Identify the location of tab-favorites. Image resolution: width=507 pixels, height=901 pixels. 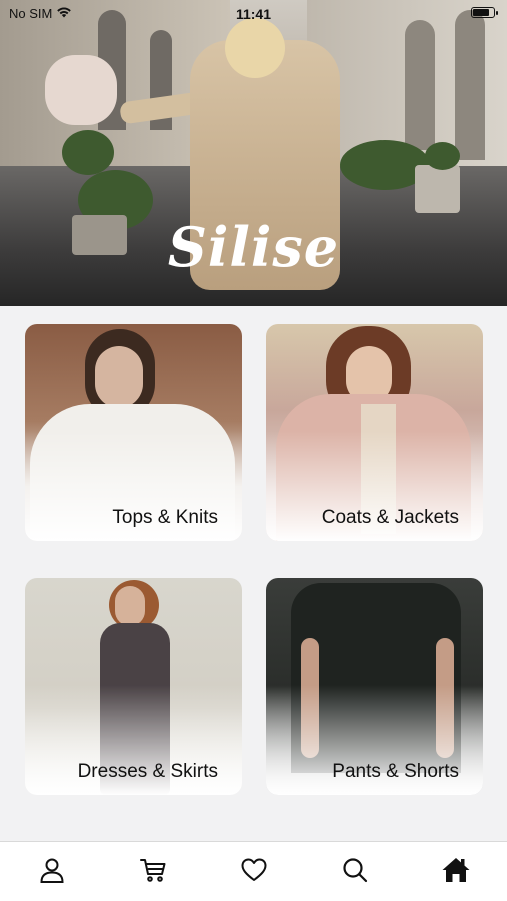
(254, 872).